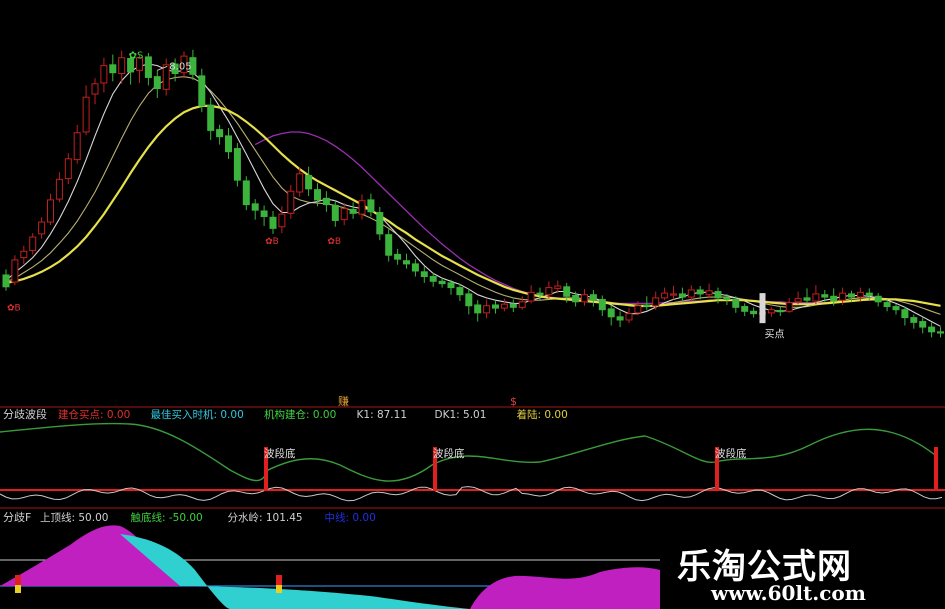 Image resolution: width=945 pixels, height=609 pixels. What do you see at coordinates (94, 414) in the screenshot?
I see `indicator1-field: 建仓买点: 0.00` at bounding box center [94, 414].